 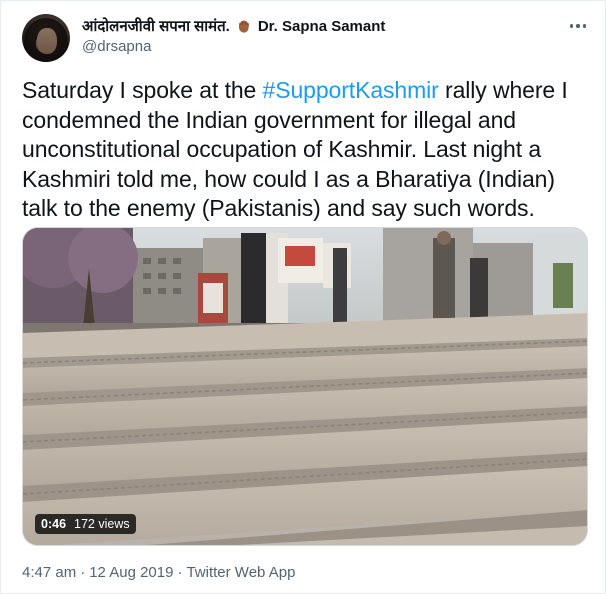 I want to click on tweet-date: 12 Aug 2019, so click(x=131, y=572).